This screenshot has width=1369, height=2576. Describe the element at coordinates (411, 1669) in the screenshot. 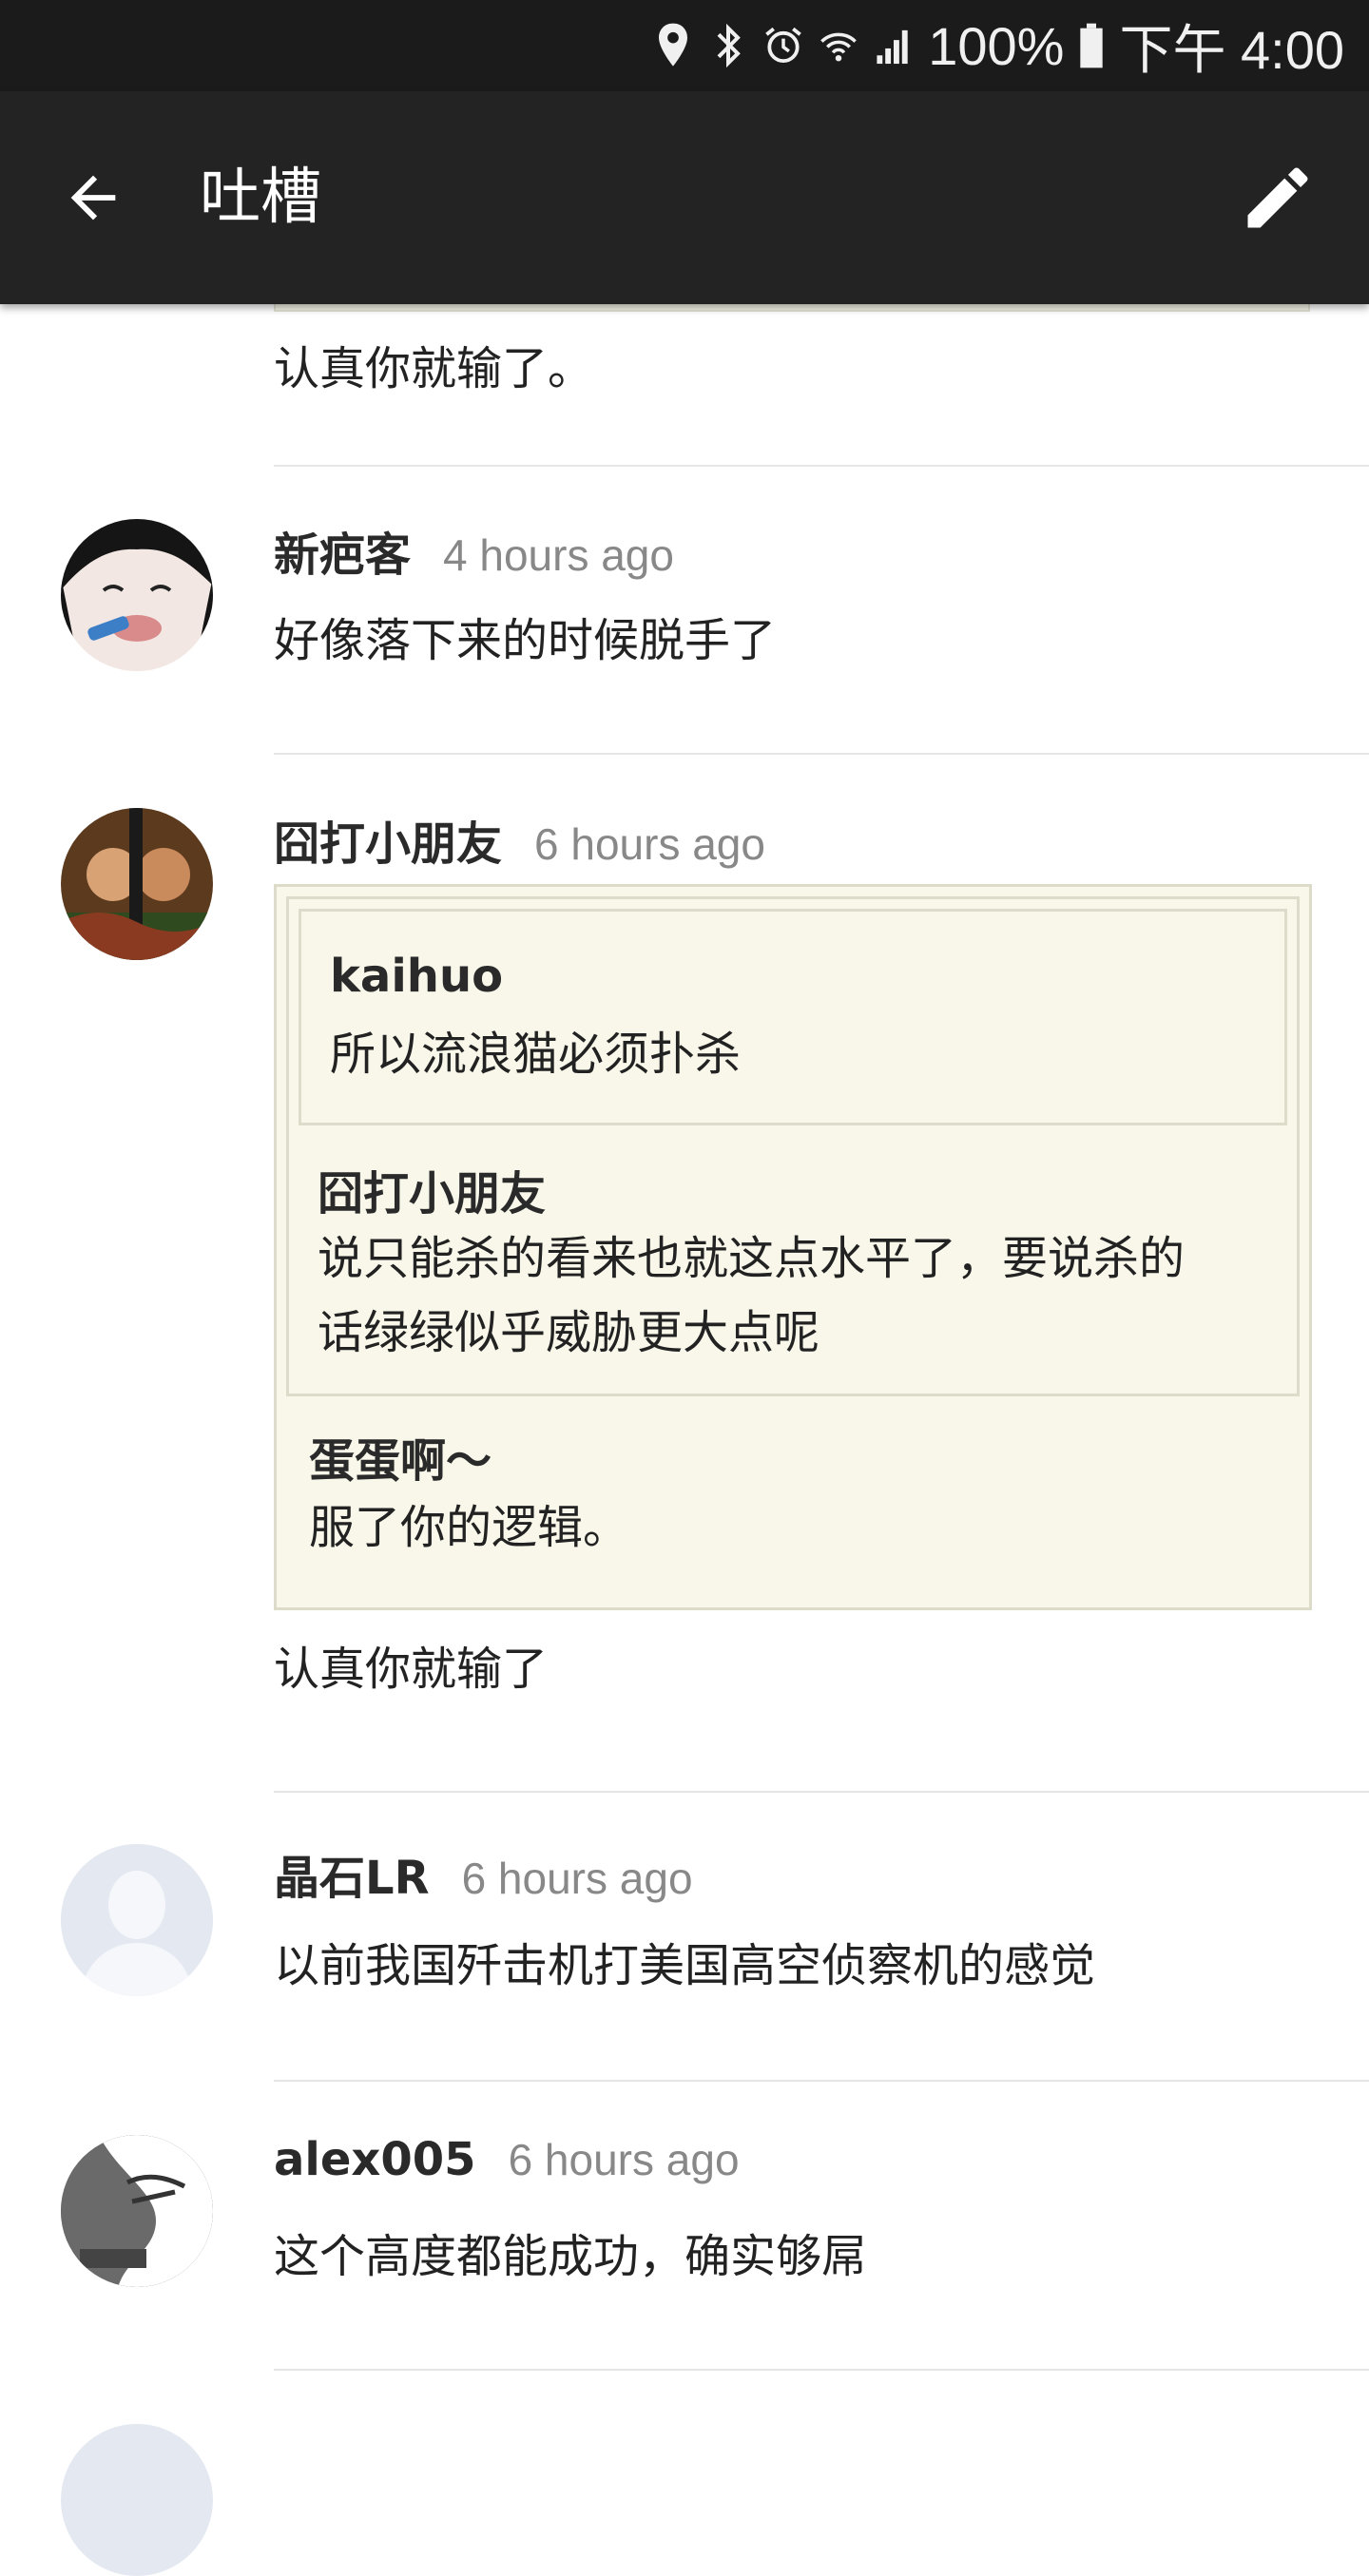

I see `comment-text: 认真你就输了` at that location.